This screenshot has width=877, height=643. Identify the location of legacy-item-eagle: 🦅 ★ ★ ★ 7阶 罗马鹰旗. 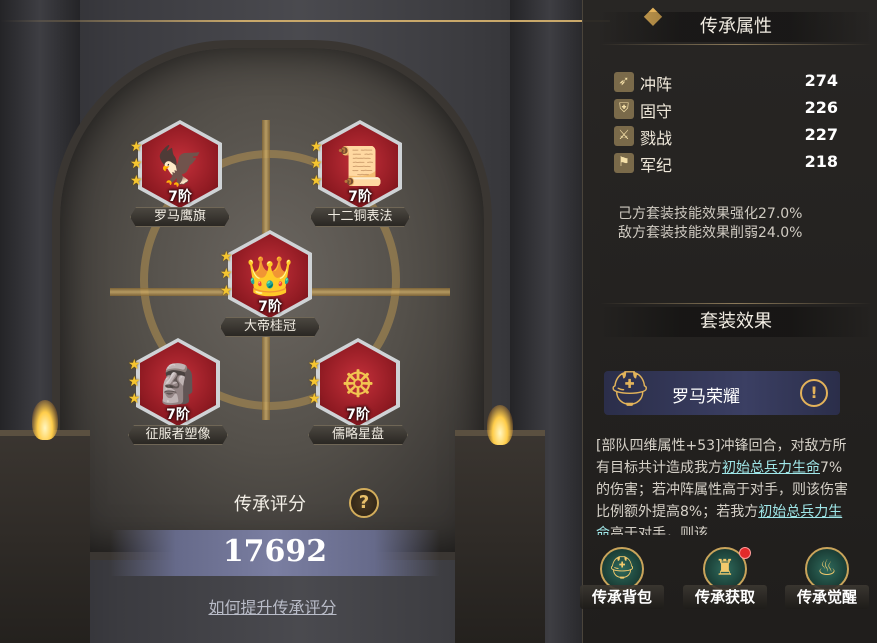
(180, 175).